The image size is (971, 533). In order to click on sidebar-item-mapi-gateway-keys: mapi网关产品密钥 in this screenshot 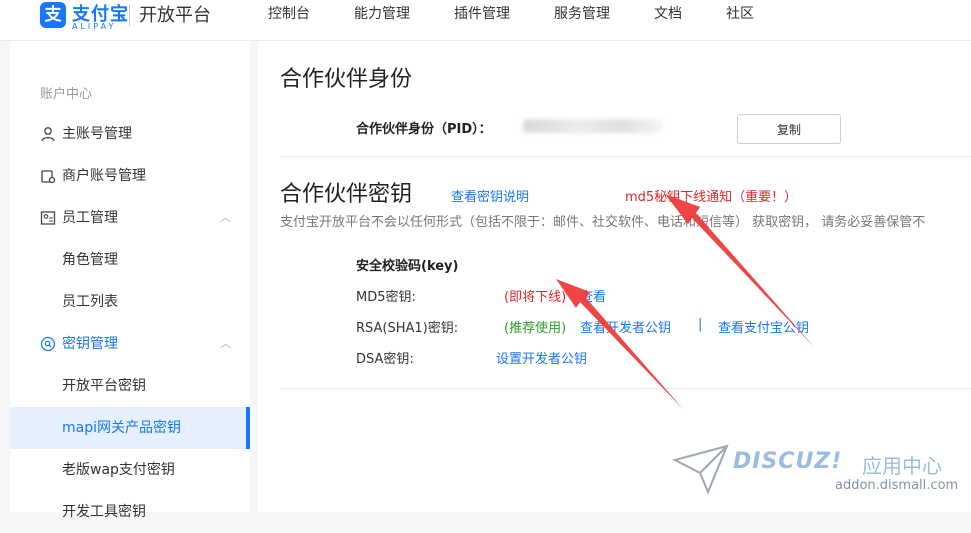, I will do `click(130, 428)`.